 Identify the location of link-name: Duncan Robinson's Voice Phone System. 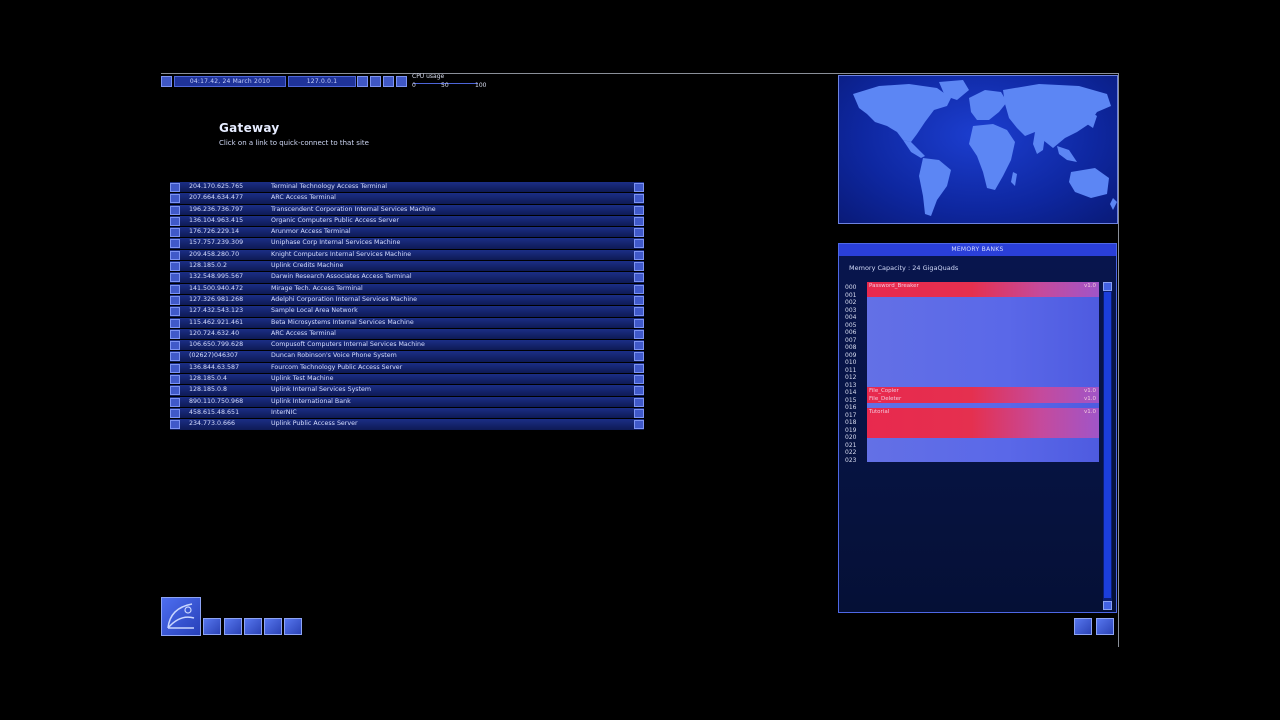
(334, 355).